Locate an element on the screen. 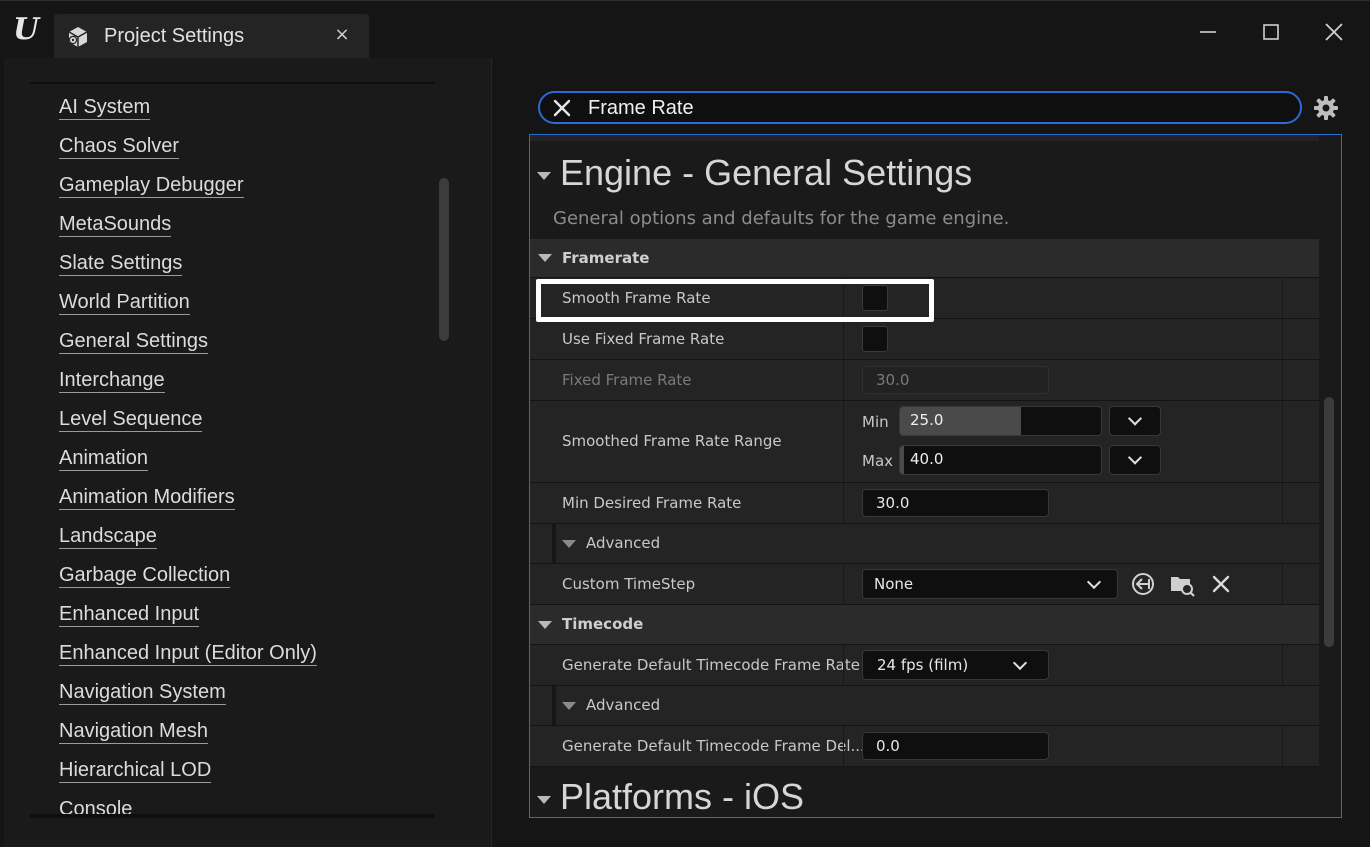  property-label: Use Fixed Frame Rate is located at coordinates (643, 339).